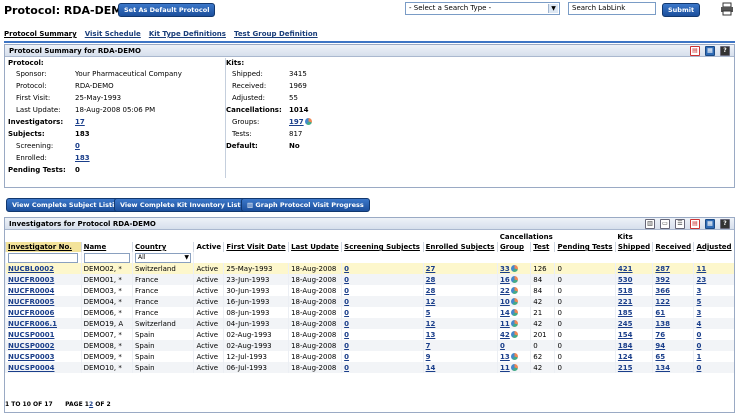  What do you see at coordinates (505, 291) in the screenshot?
I see `cell-group-value: 22` at bounding box center [505, 291].